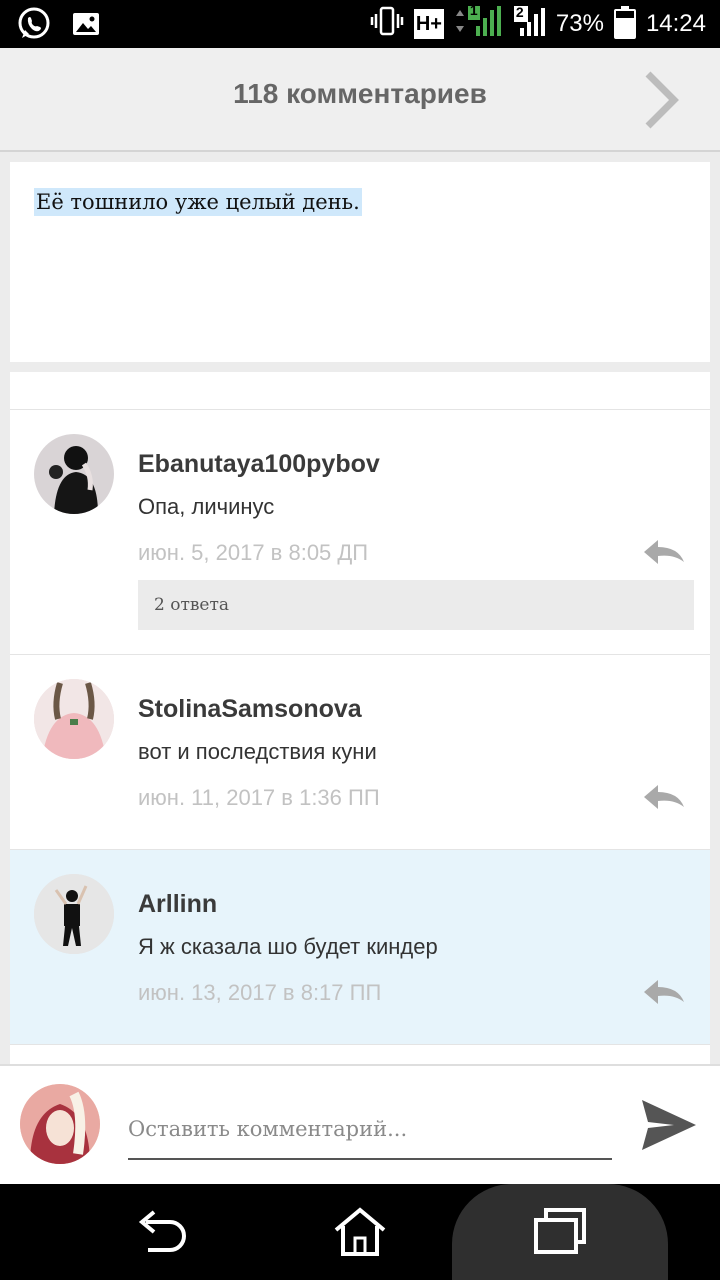 The image size is (720, 1280). I want to click on comment-text: Я ж сказала шо будет киндер, so click(288, 946).